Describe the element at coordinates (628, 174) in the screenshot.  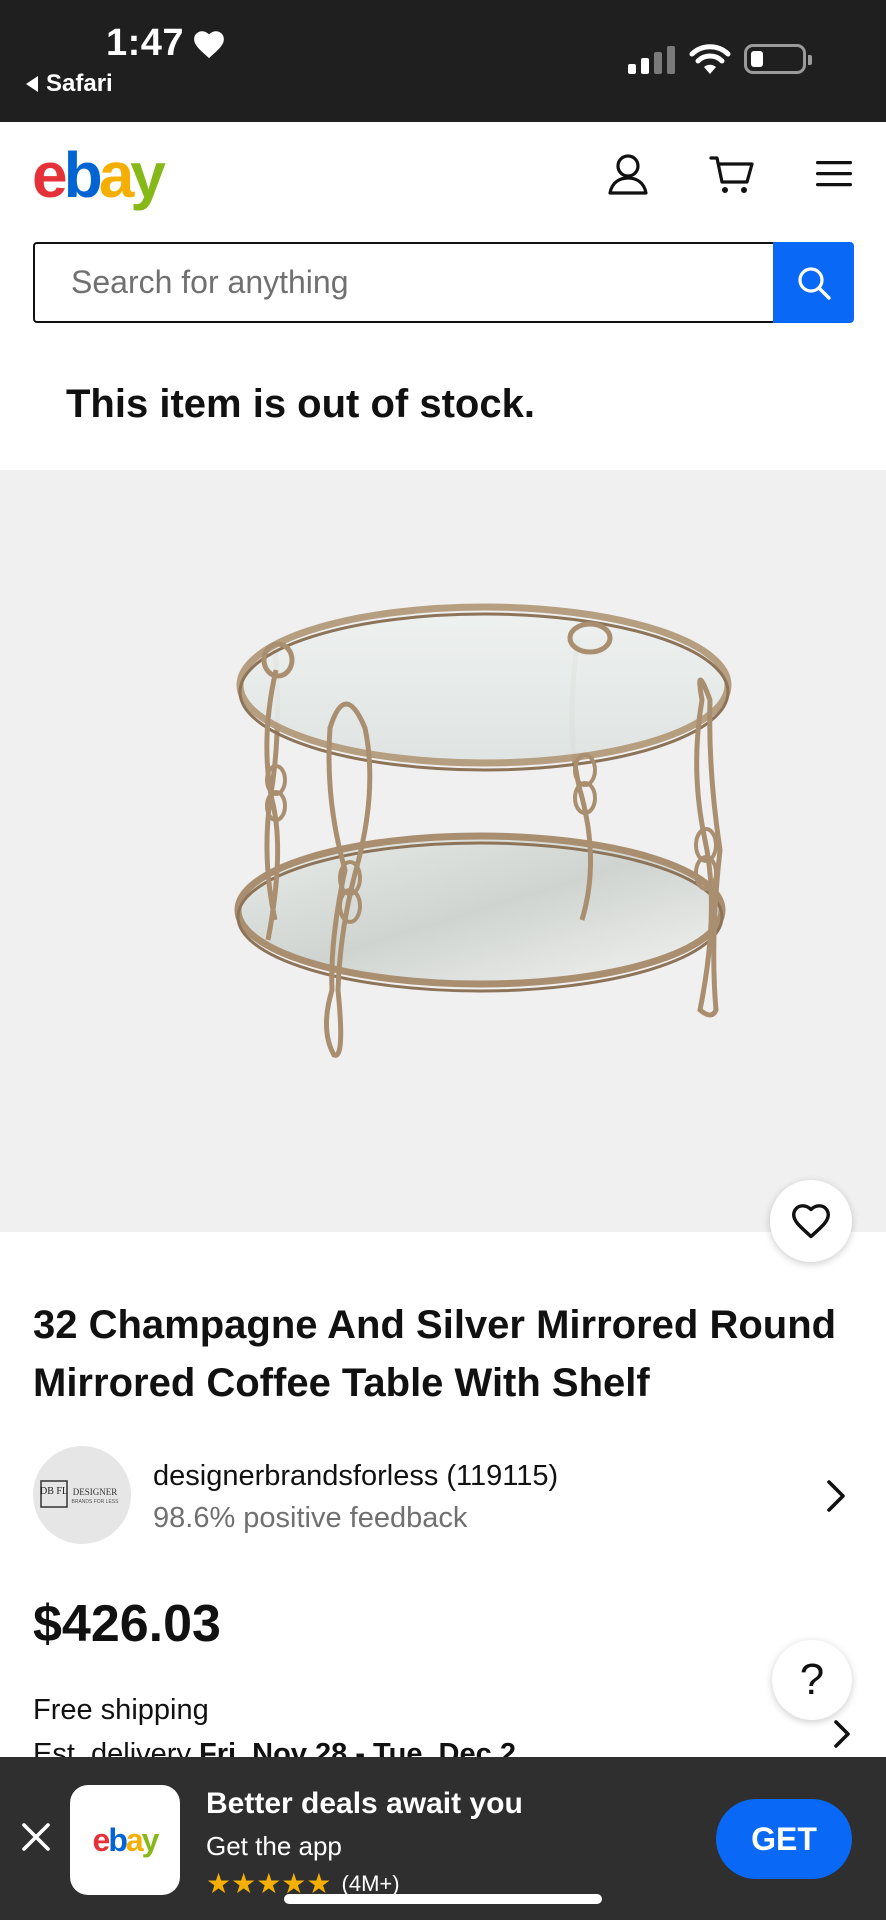
I see `account-icon` at that location.